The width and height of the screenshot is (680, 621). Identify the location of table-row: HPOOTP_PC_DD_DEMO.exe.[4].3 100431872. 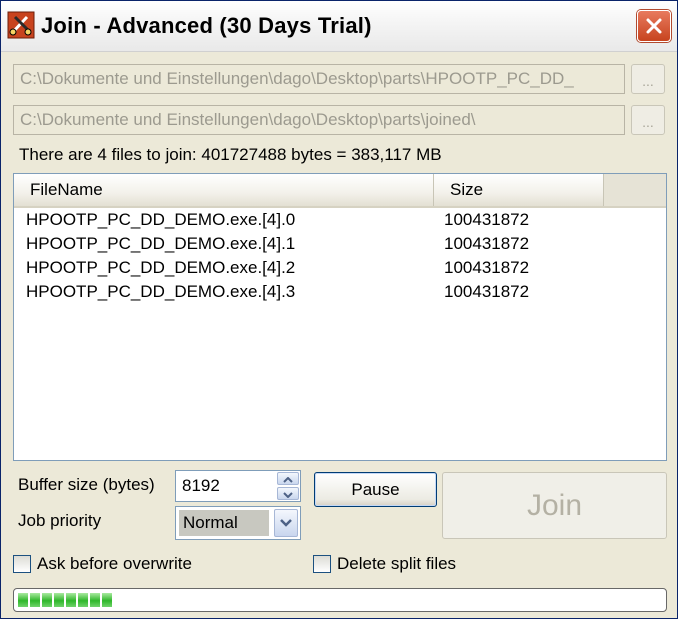
(340, 294).